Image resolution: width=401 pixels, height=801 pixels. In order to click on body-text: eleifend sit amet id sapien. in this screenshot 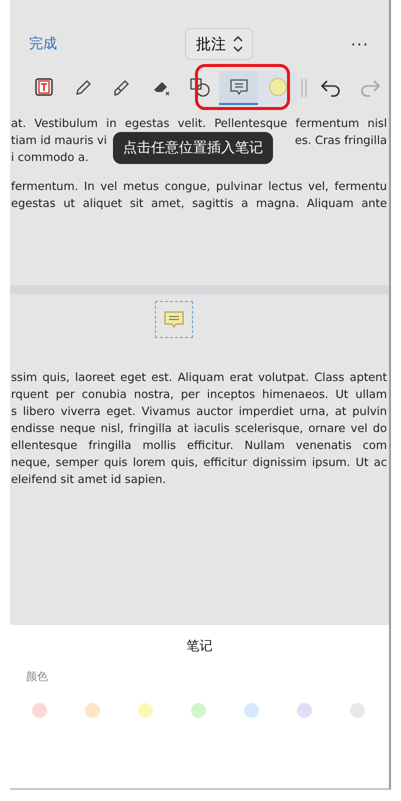, I will do `click(89, 479)`.